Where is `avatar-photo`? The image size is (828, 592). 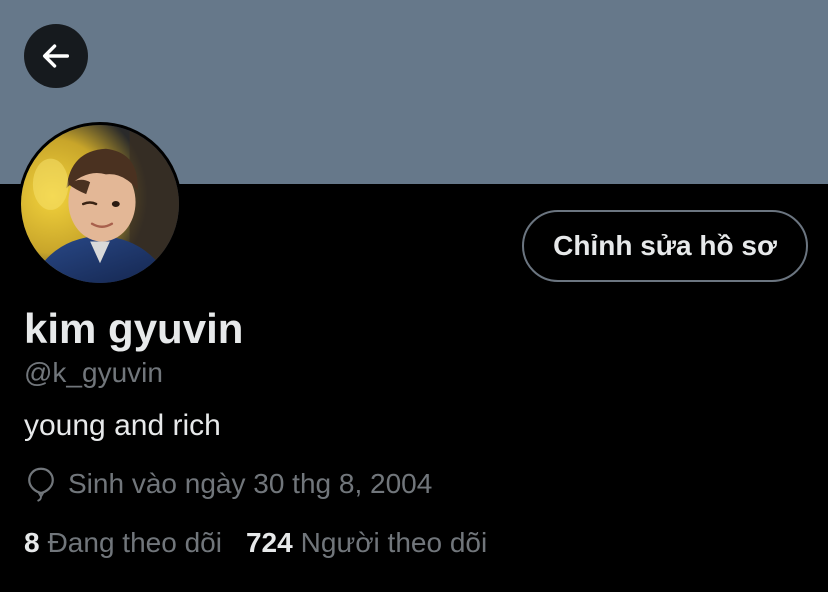 avatar-photo is located at coordinates (100, 204).